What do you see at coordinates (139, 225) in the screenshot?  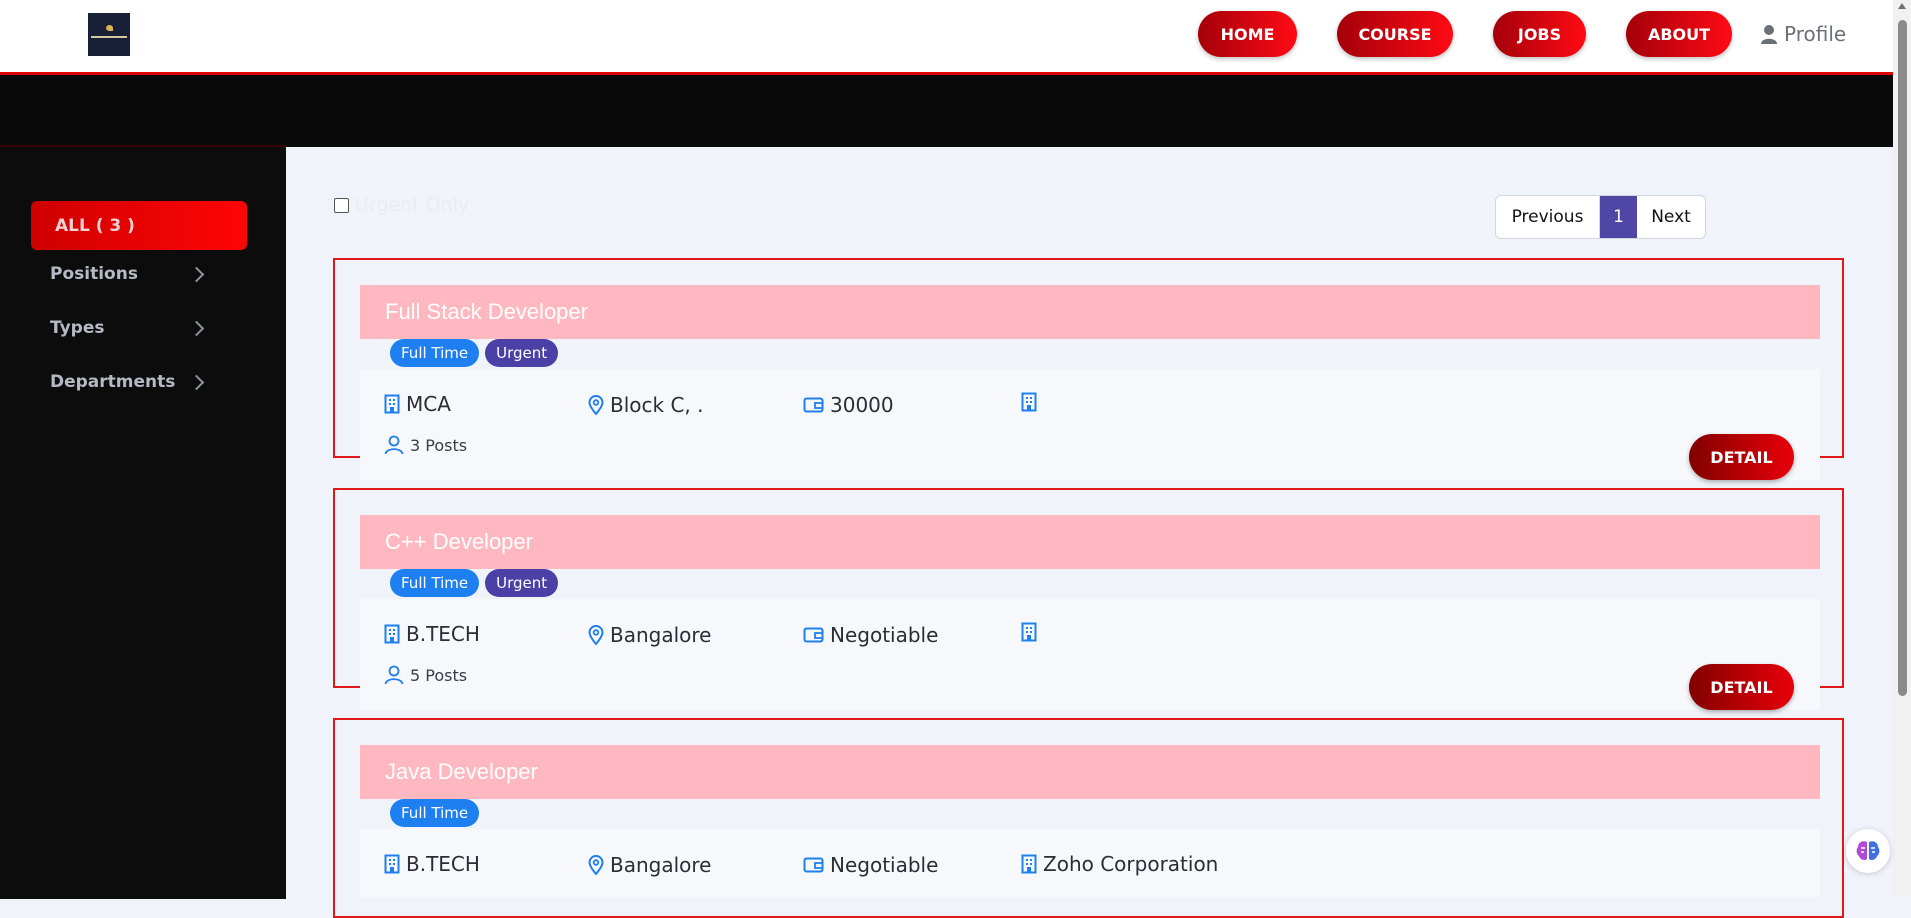 I see `filter-all-button: ALL ( 3 )` at bounding box center [139, 225].